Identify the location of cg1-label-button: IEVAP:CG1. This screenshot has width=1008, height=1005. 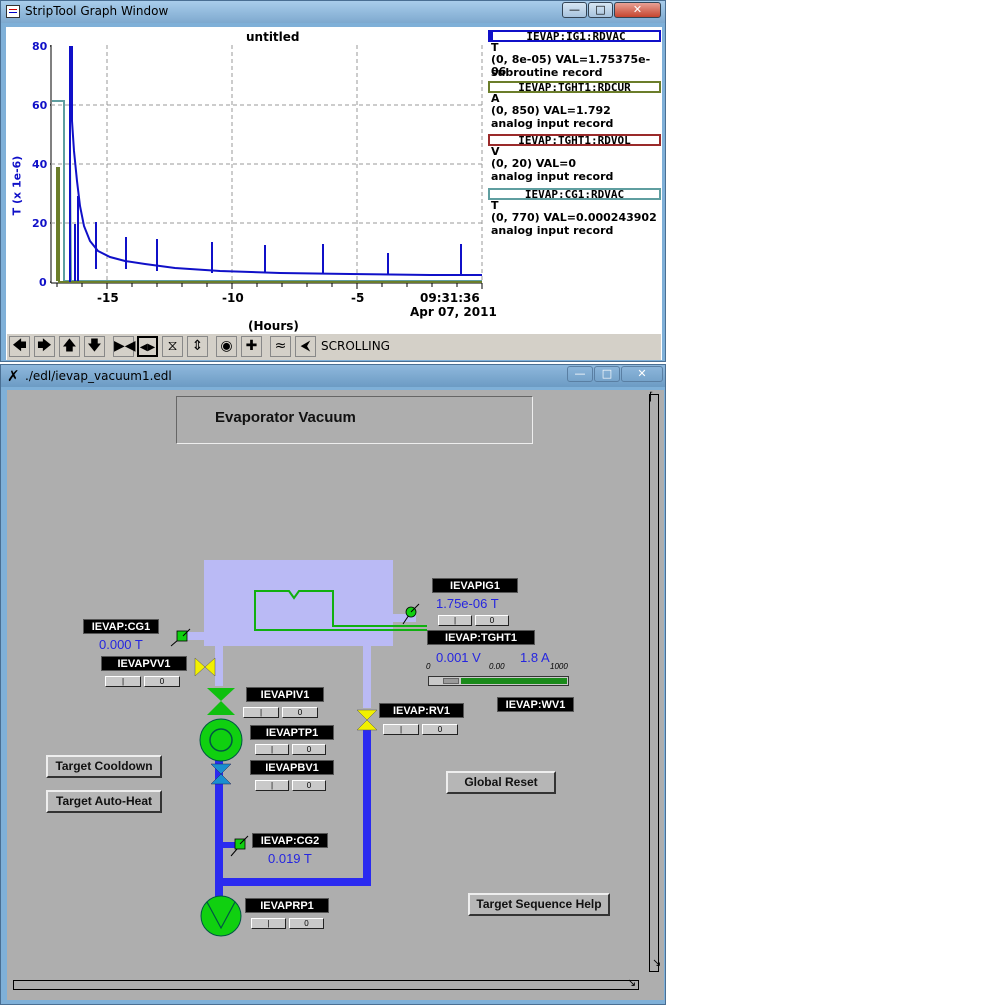
(121, 626).